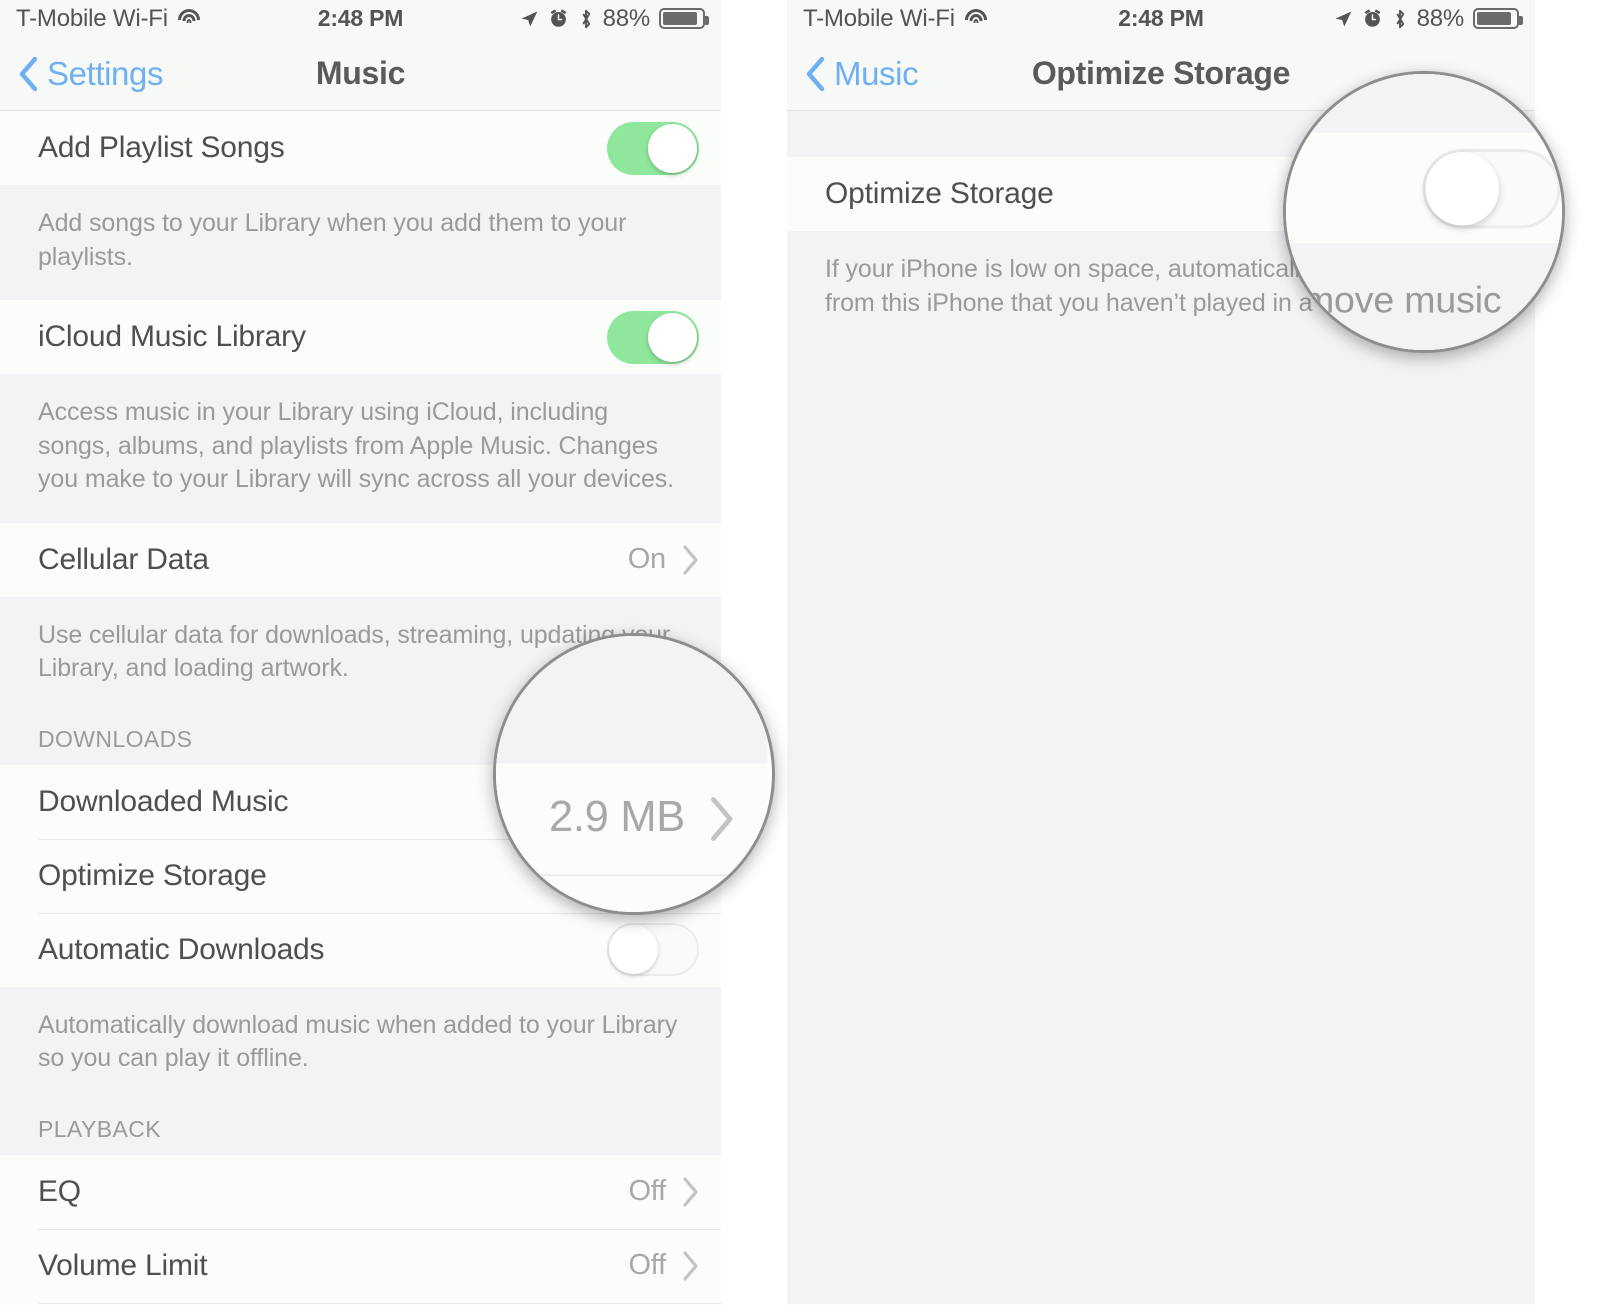  I want to click on row-label: EQ, so click(59, 1191).